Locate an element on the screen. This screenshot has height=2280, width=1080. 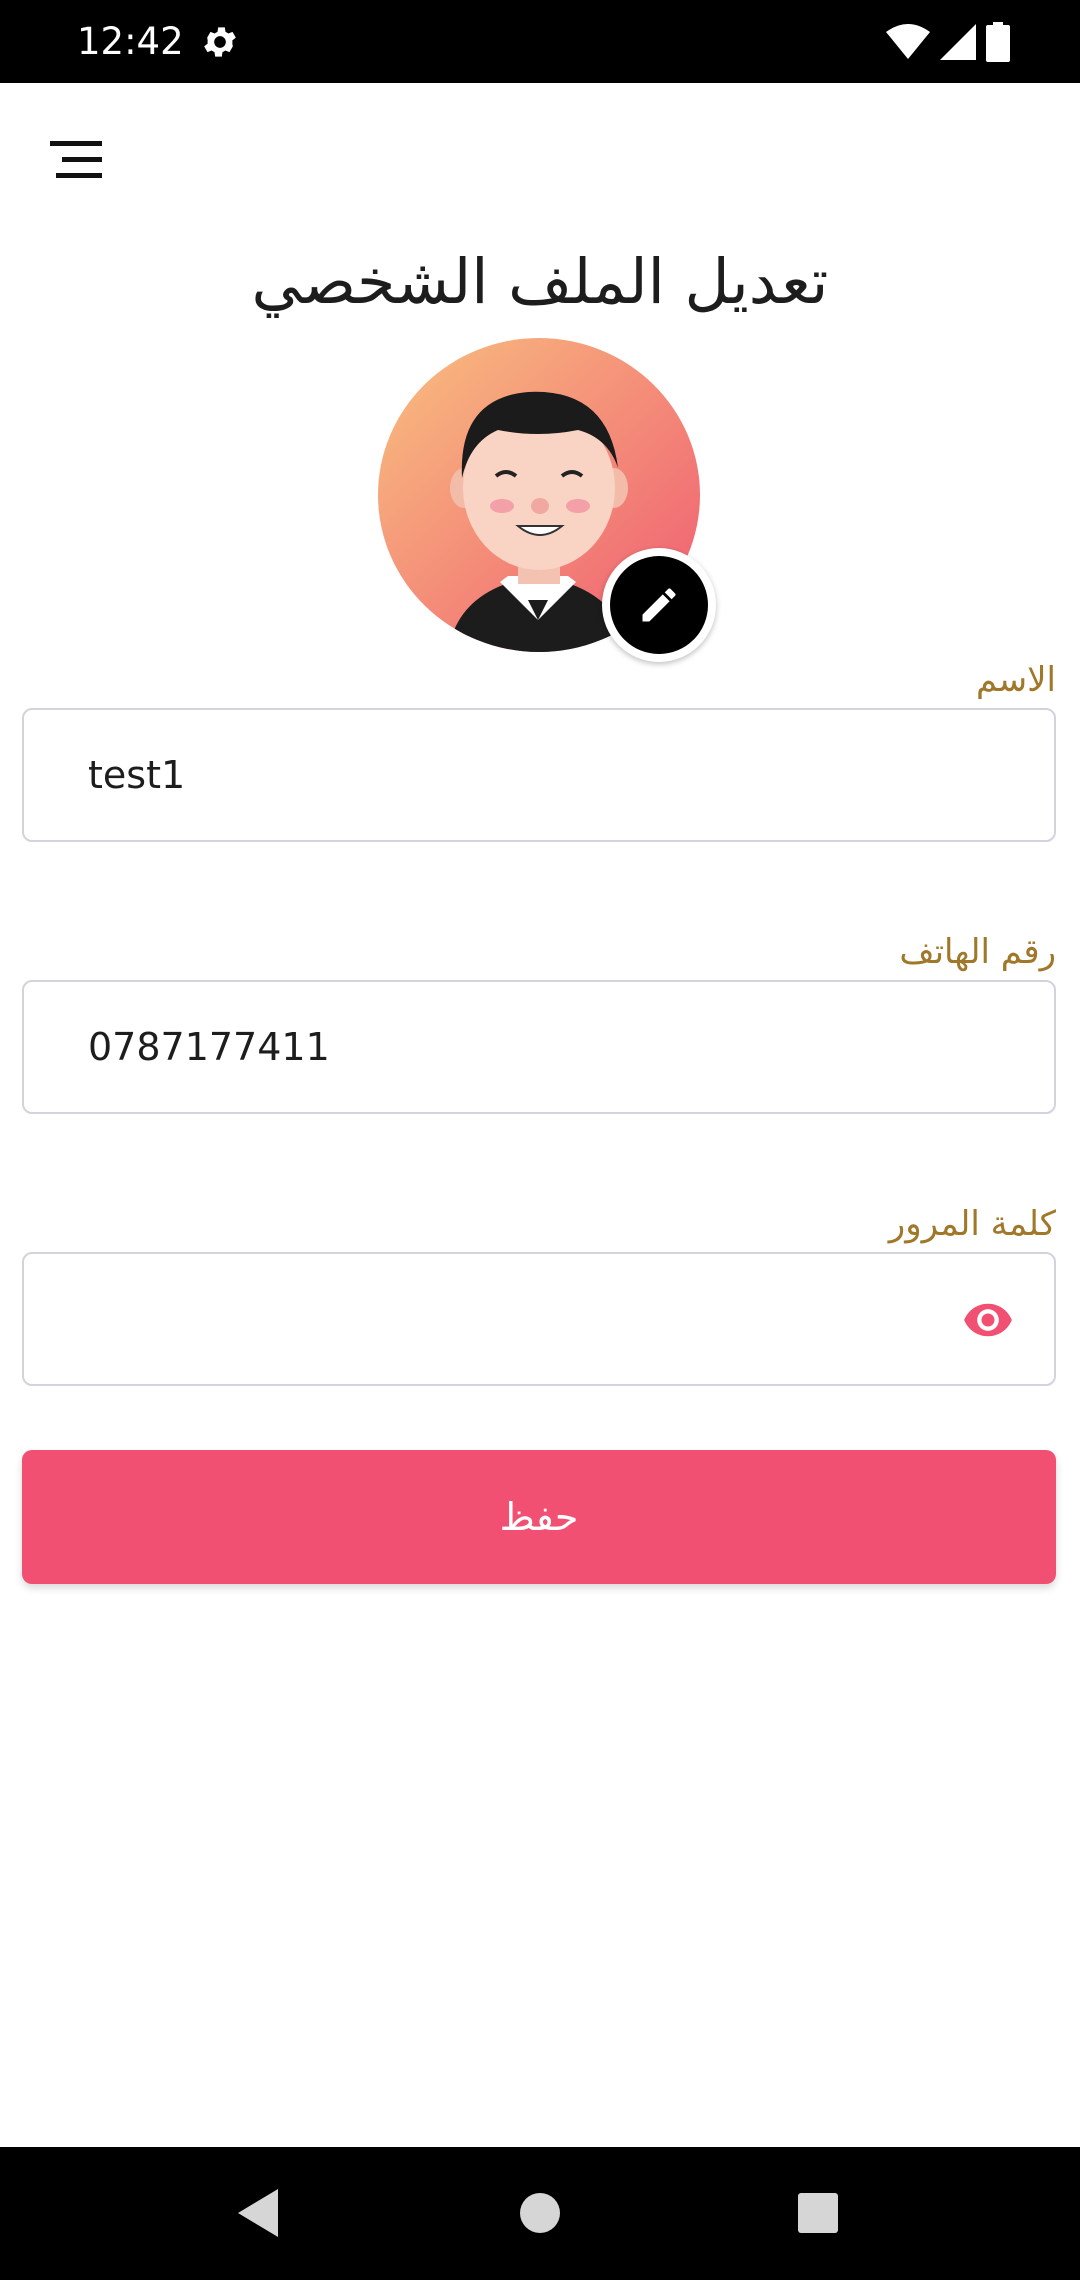
battery-icon is located at coordinates (998, 42).